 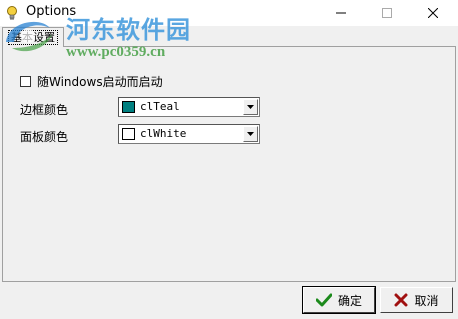 I want to click on x-icon, so click(x=401, y=300).